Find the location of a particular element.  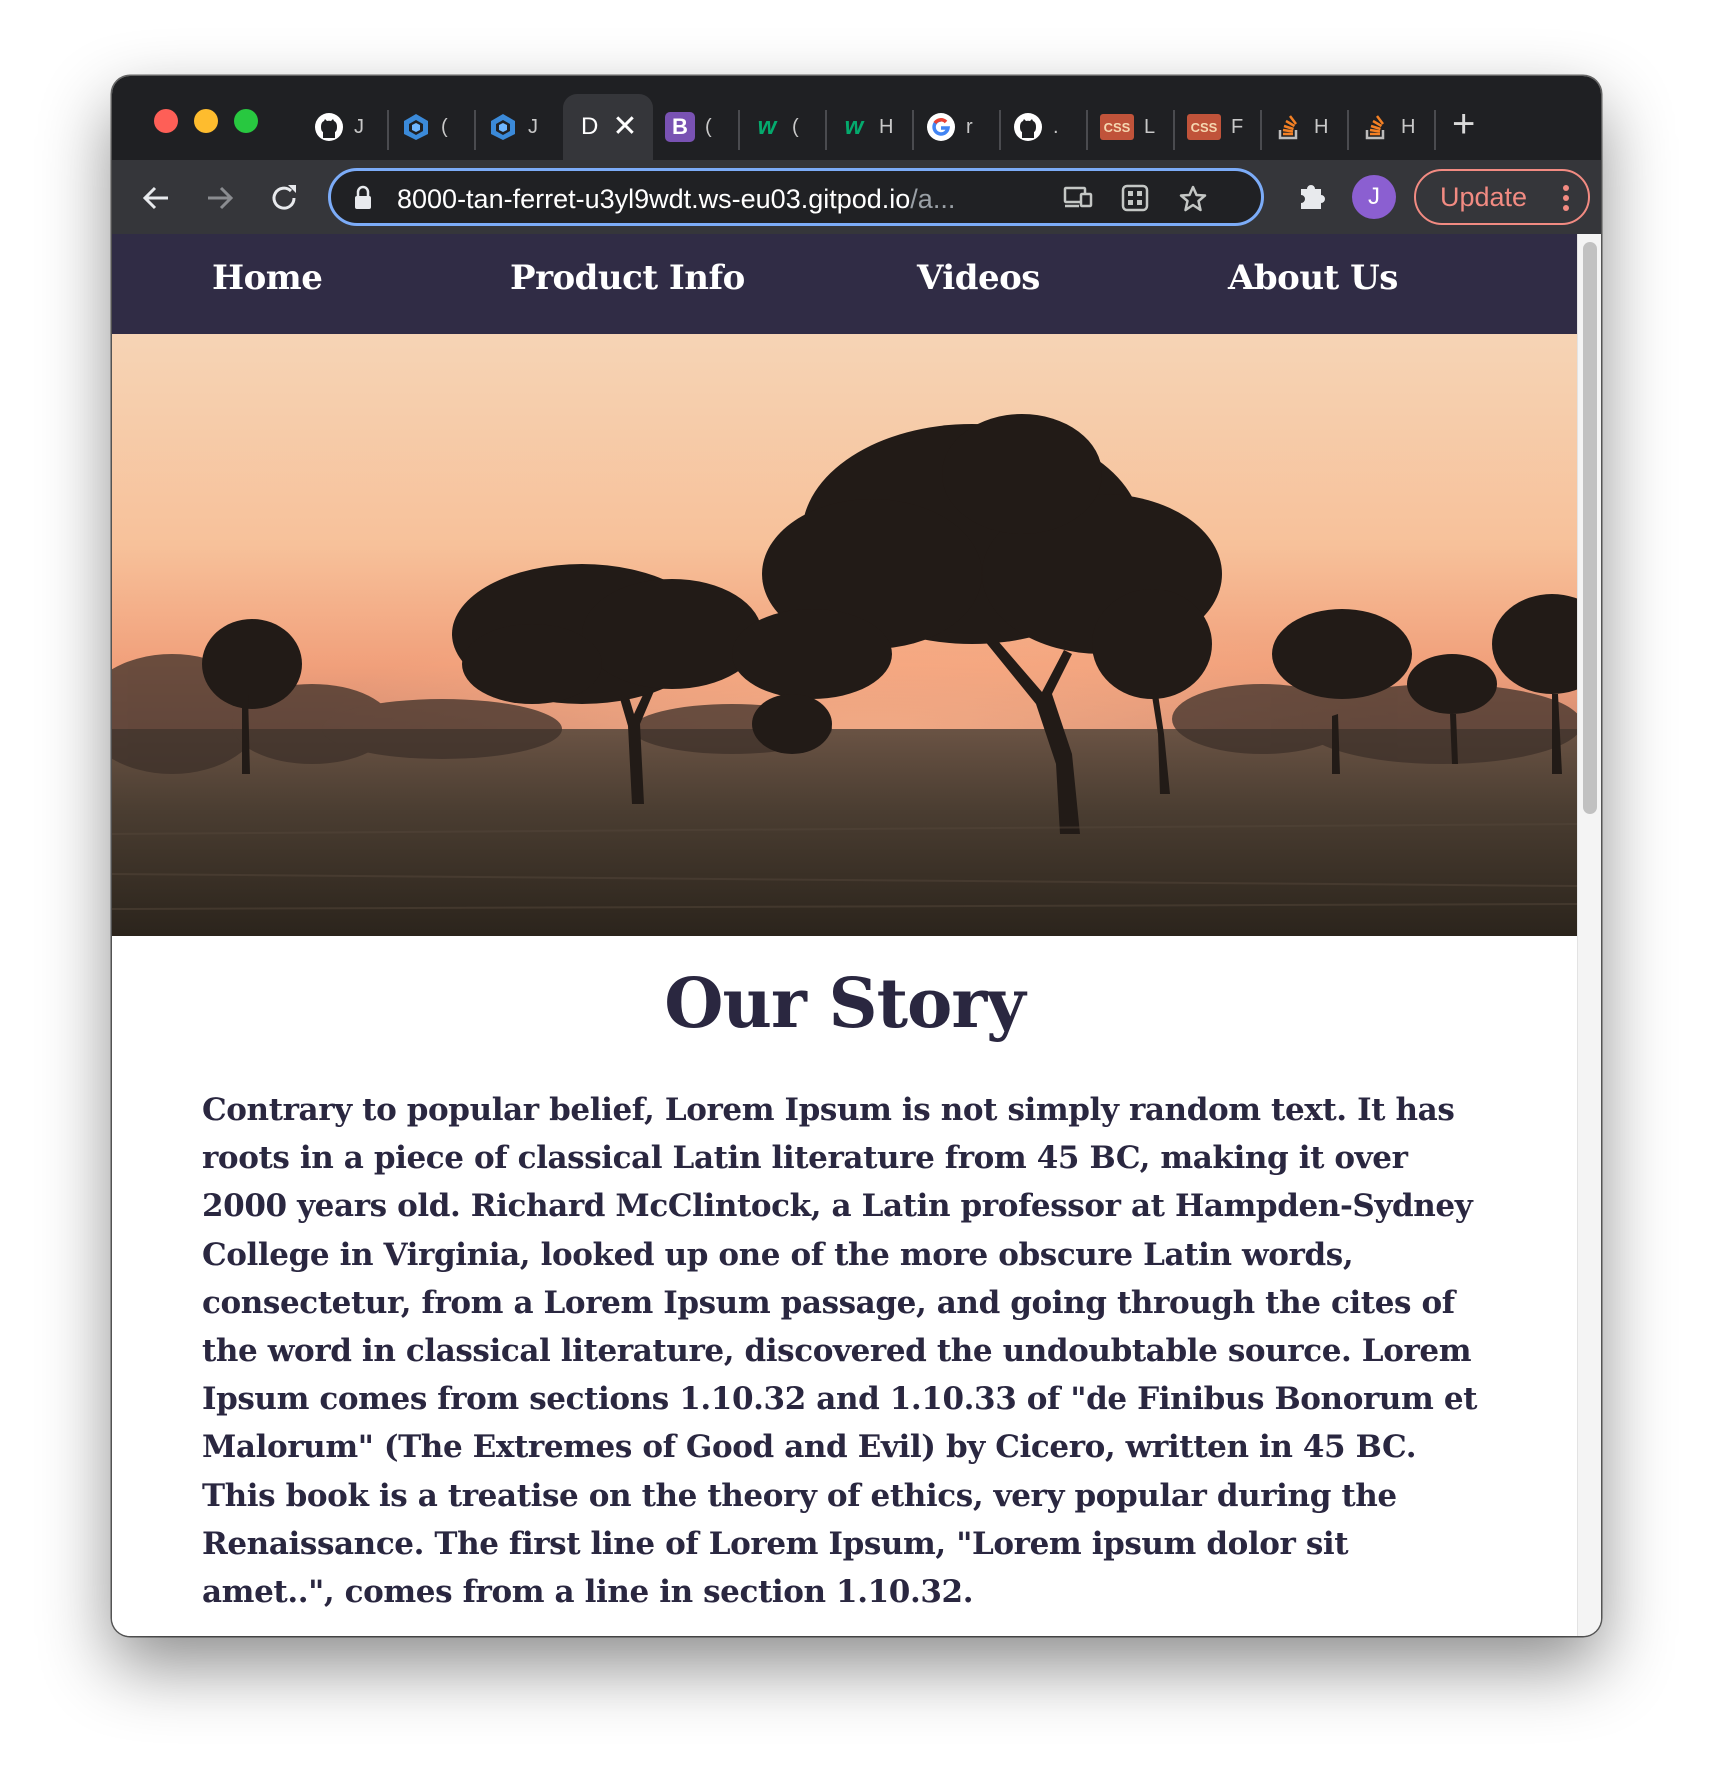

tab-active: D ✕ is located at coordinates (608, 127).